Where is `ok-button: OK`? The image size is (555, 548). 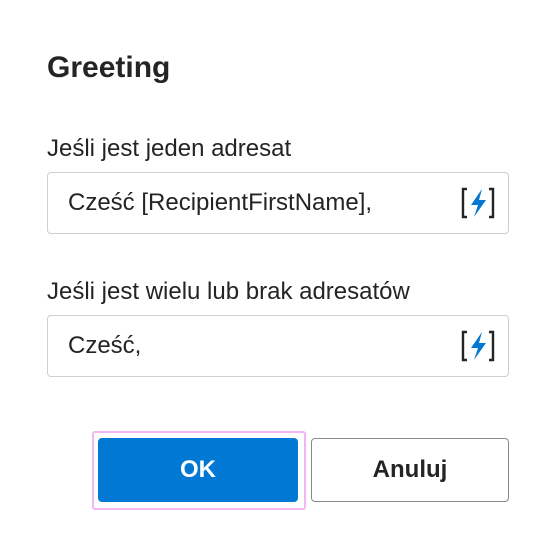 ok-button: OK is located at coordinates (198, 470).